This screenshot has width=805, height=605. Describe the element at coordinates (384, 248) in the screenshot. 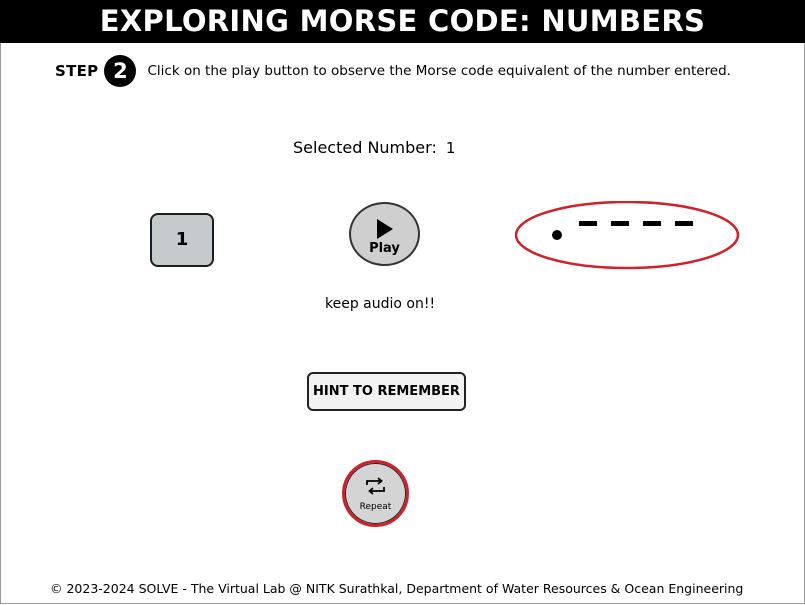

I see `play-button-label: Play` at that location.